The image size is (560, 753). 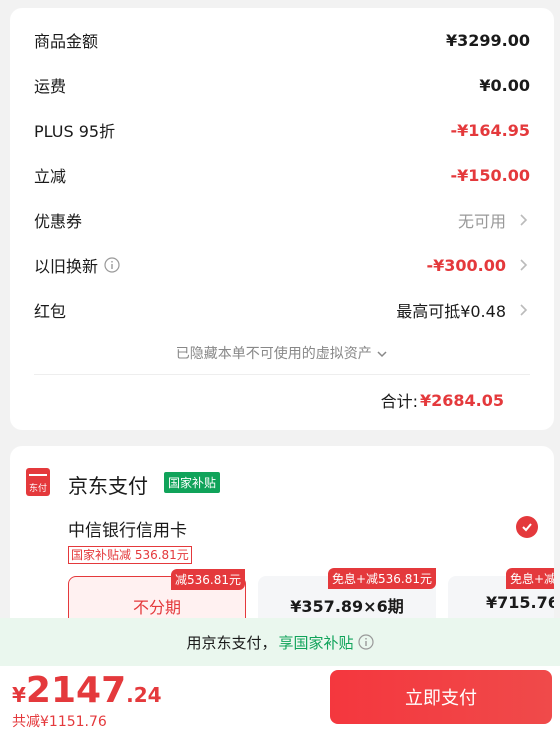 I want to click on total-label: 合计:, so click(x=399, y=401).